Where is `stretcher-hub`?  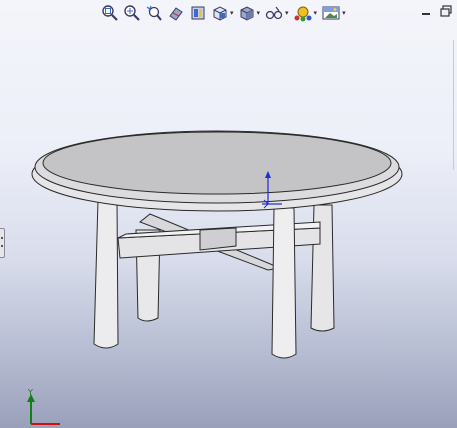 stretcher-hub is located at coordinates (218, 239).